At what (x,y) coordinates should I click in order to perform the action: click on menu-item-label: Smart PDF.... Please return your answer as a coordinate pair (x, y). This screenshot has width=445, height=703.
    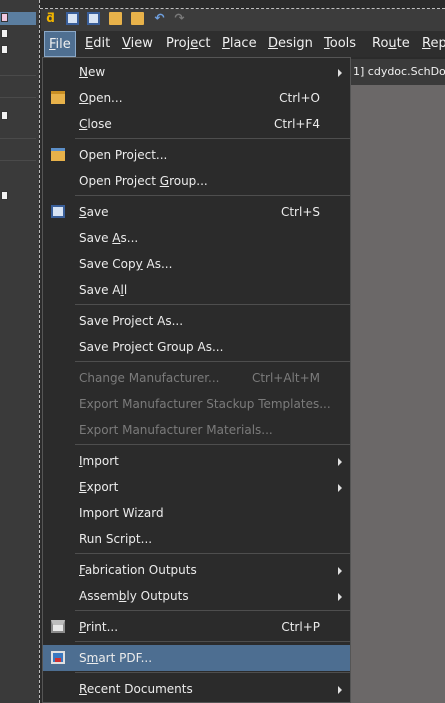
    Looking at the image, I should click on (116, 658).